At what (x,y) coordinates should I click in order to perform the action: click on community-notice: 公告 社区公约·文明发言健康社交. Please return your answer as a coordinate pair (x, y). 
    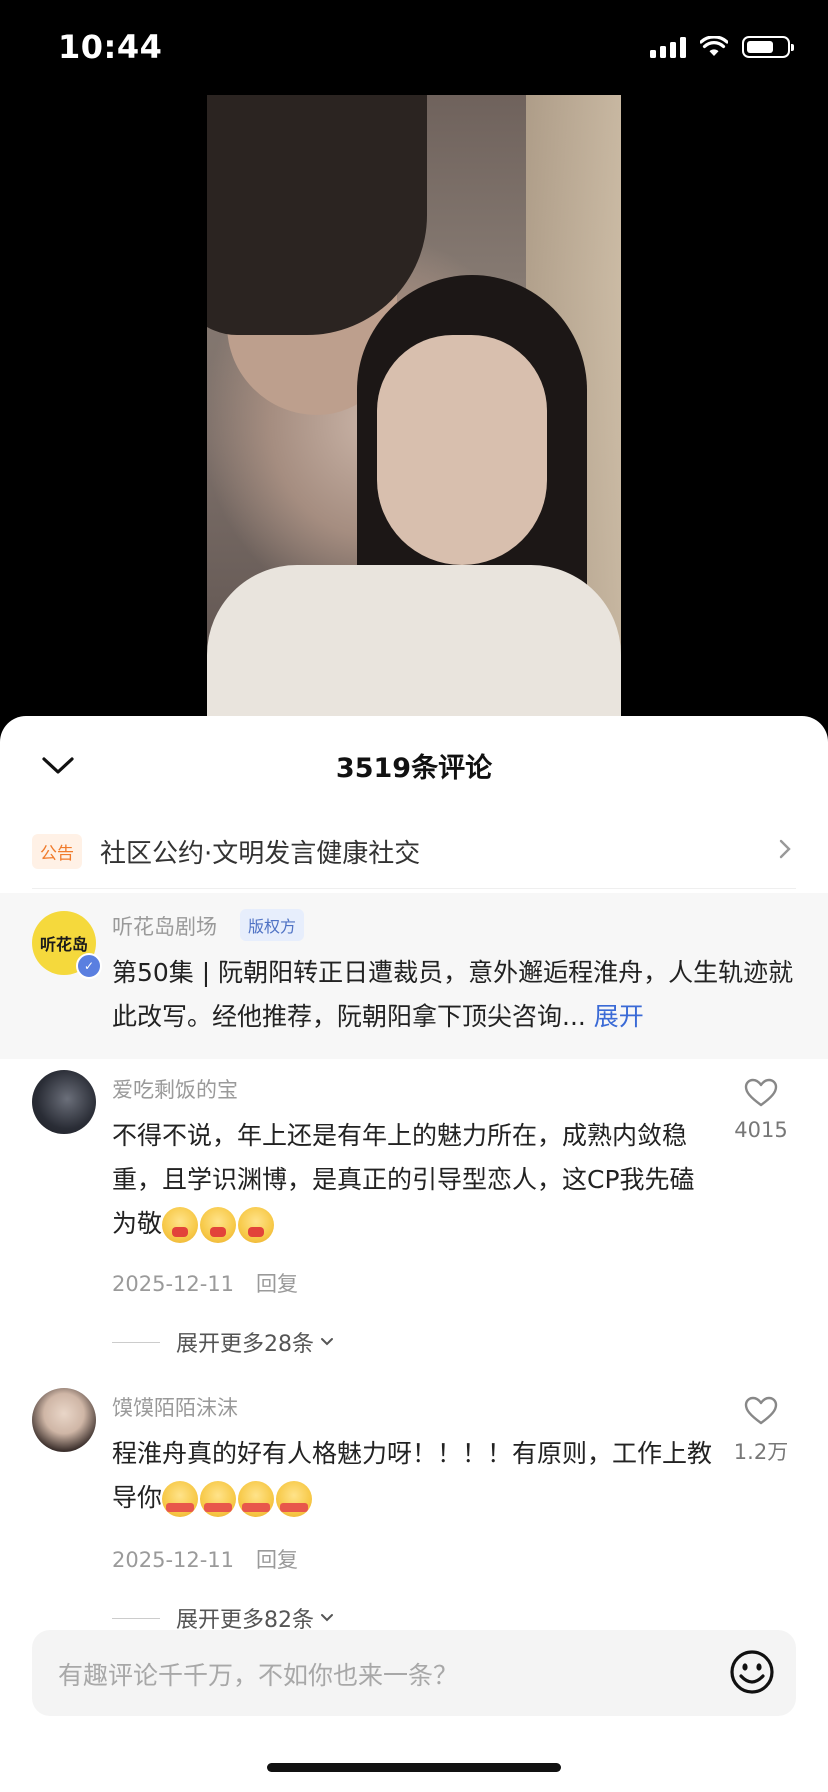
    Looking at the image, I should click on (414, 852).